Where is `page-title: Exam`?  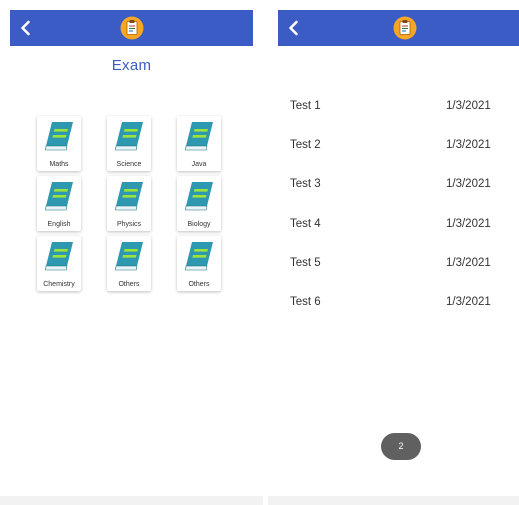 page-title: Exam is located at coordinates (131, 65).